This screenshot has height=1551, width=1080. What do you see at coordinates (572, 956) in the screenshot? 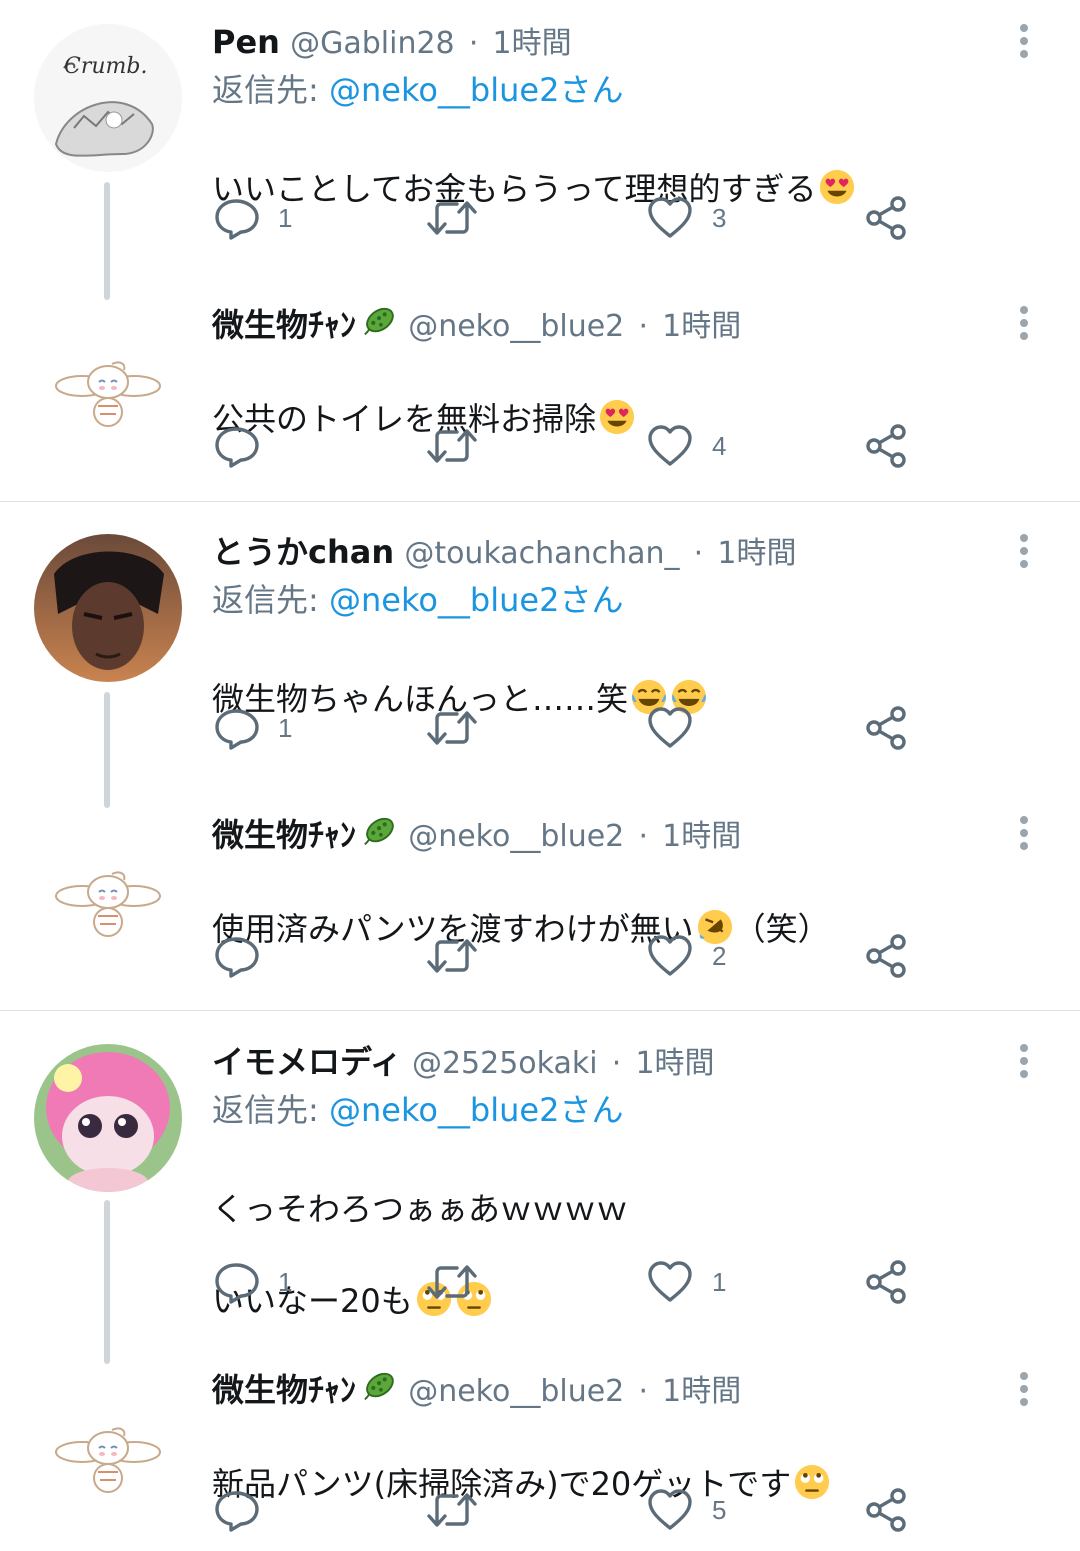
I see `tweet-actions: 2` at bounding box center [572, 956].